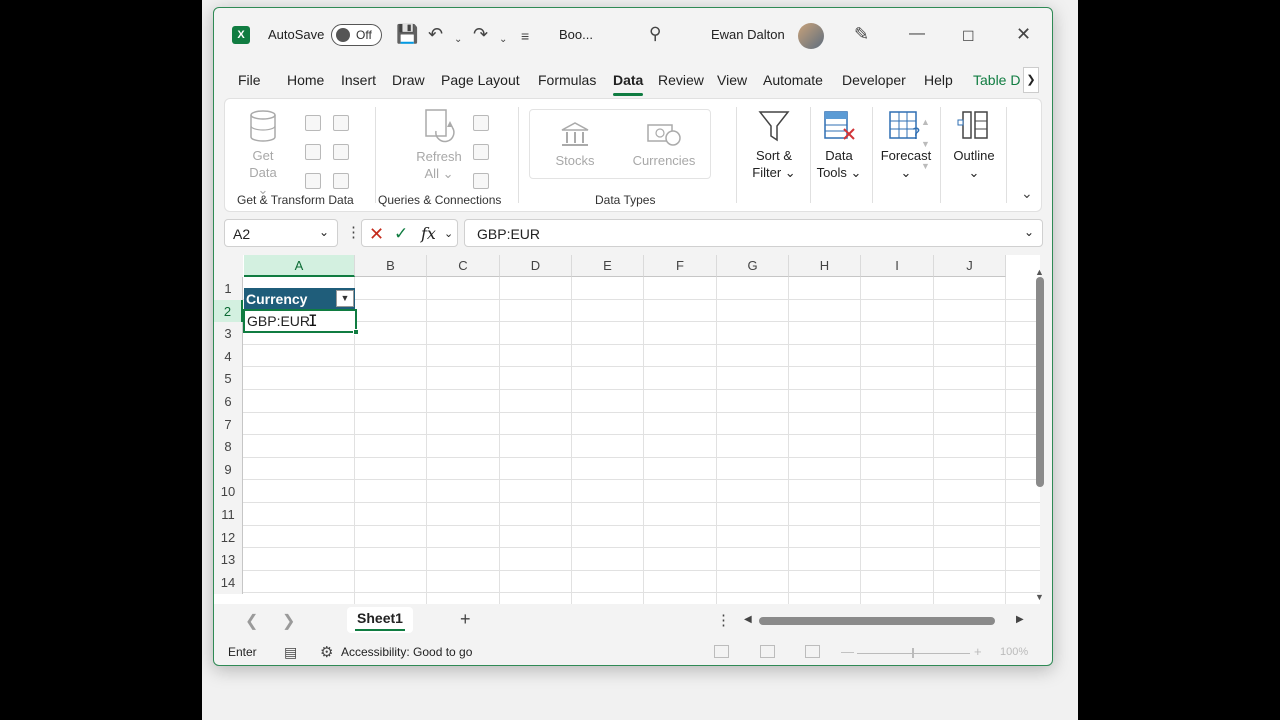 This screenshot has height=720, width=1280. Describe the element at coordinates (228, 492) in the screenshot. I see `row-header-10: 10` at that location.